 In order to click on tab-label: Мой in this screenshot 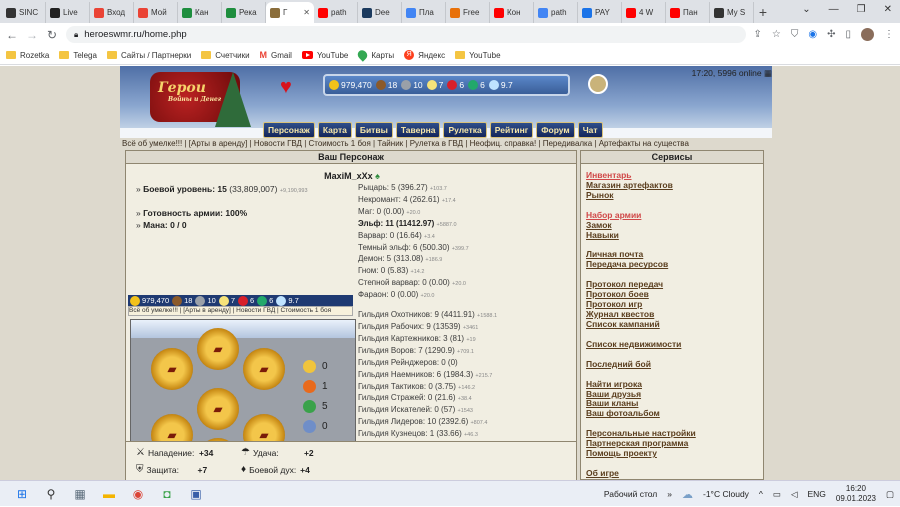, I will do `click(159, 12)`.